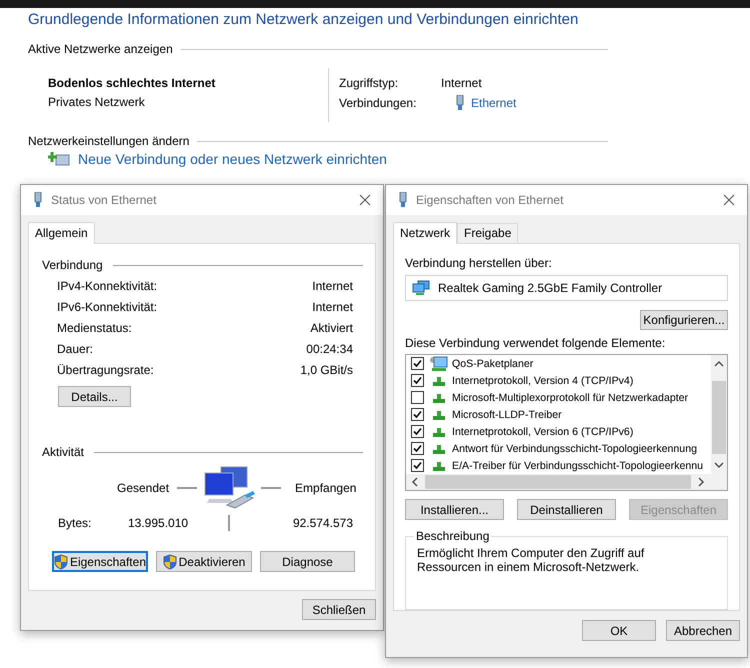 Image resolution: width=750 pixels, height=668 pixels. Describe the element at coordinates (307, 561) in the screenshot. I see `action-button: Diagnose` at that location.